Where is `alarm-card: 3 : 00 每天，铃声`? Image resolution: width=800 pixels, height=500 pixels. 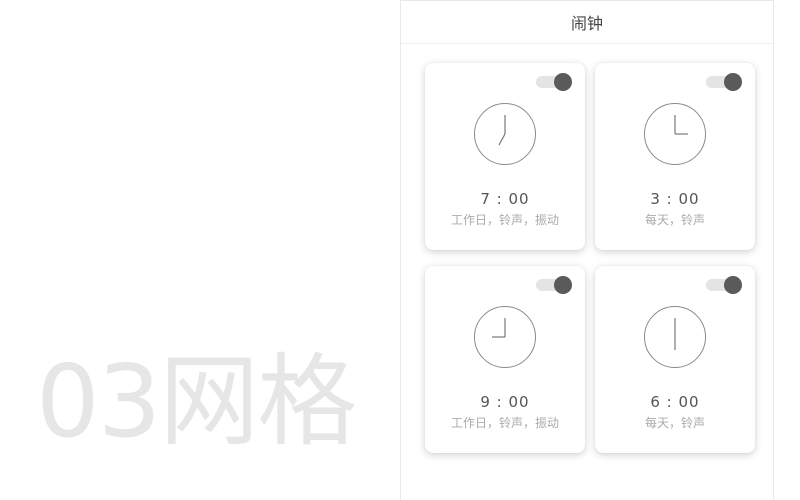 alarm-card: 3 : 00 每天，铃声 is located at coordinates (675, 156).